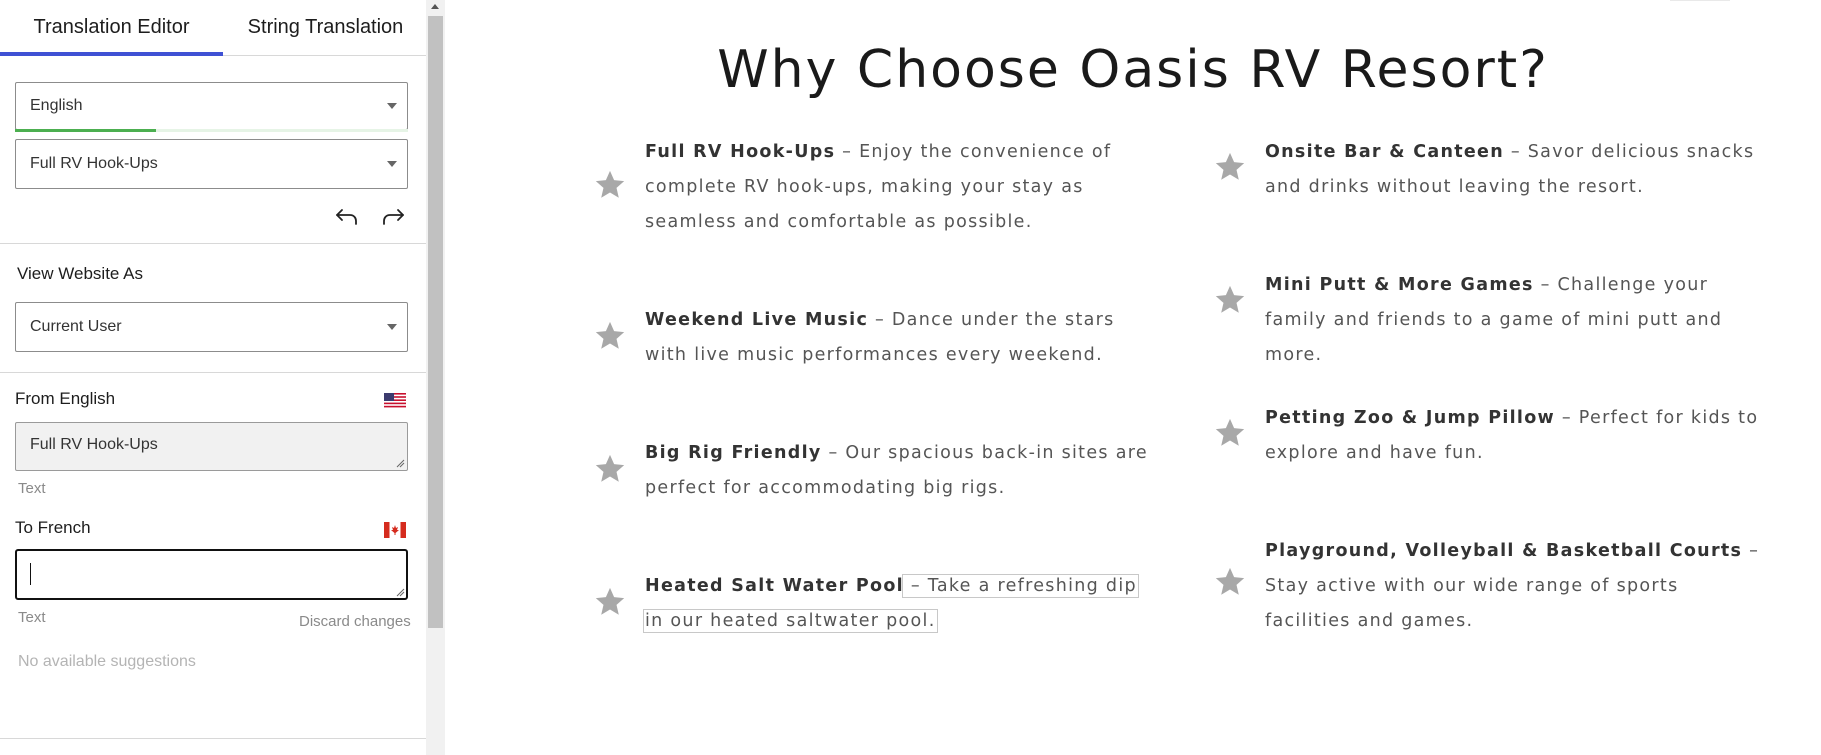  Describe the element at coordinates (53, 527) in the screenshot. I see `to-language-title: To French` at that location.